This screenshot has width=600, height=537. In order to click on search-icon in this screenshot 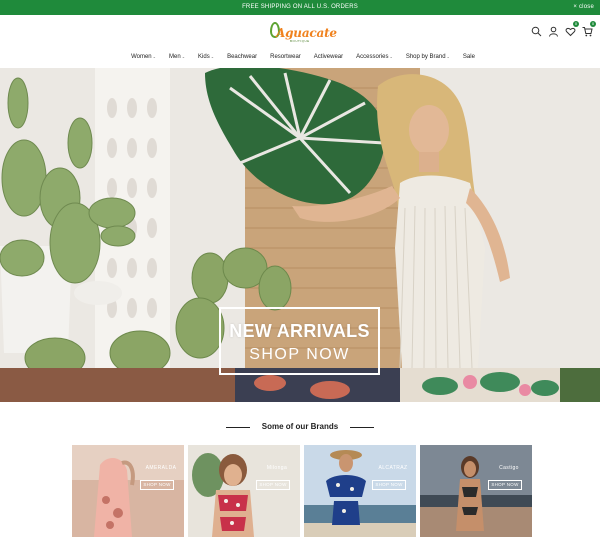, I will do `click(536, 30)`.